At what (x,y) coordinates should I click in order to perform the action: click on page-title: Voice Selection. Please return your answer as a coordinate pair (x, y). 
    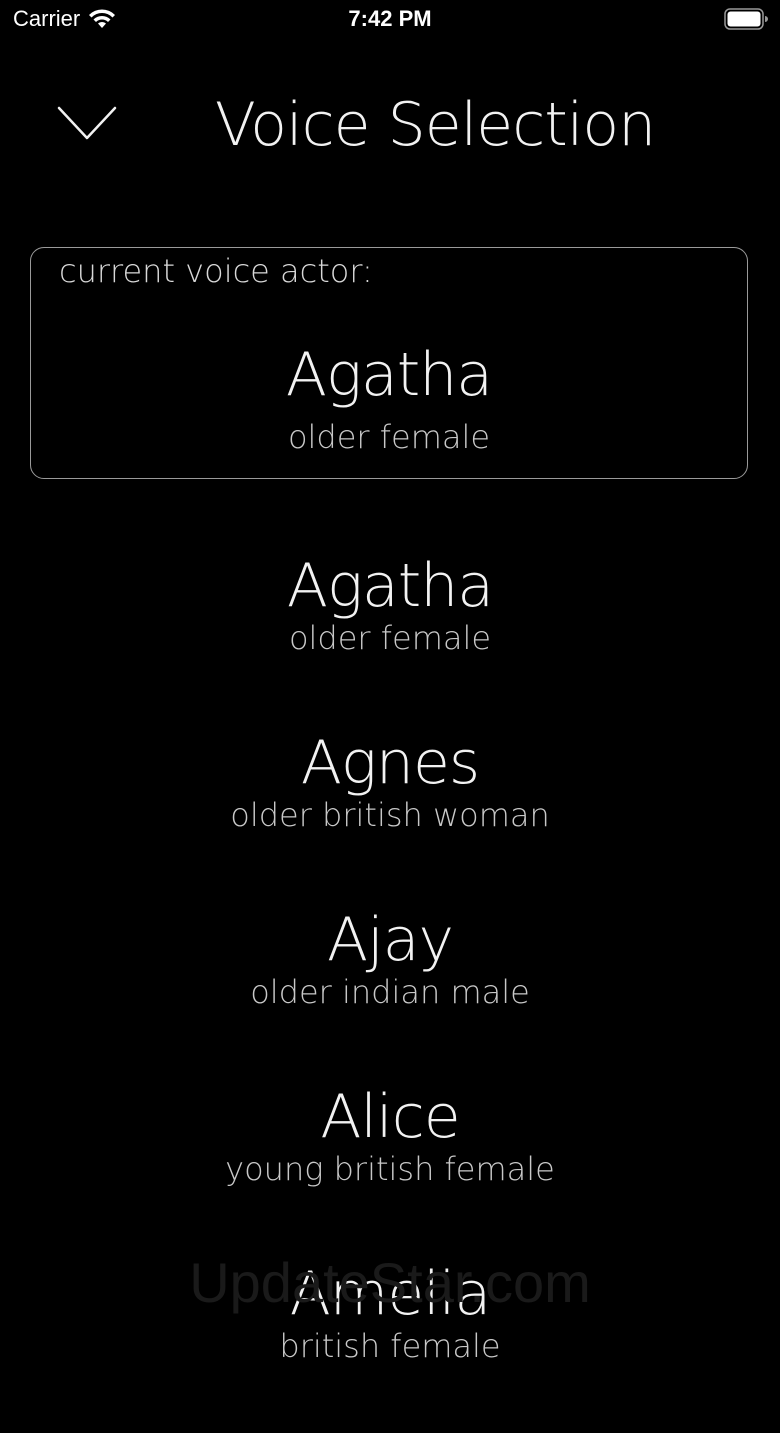
    Looking at the image, I should click on (435, 125).